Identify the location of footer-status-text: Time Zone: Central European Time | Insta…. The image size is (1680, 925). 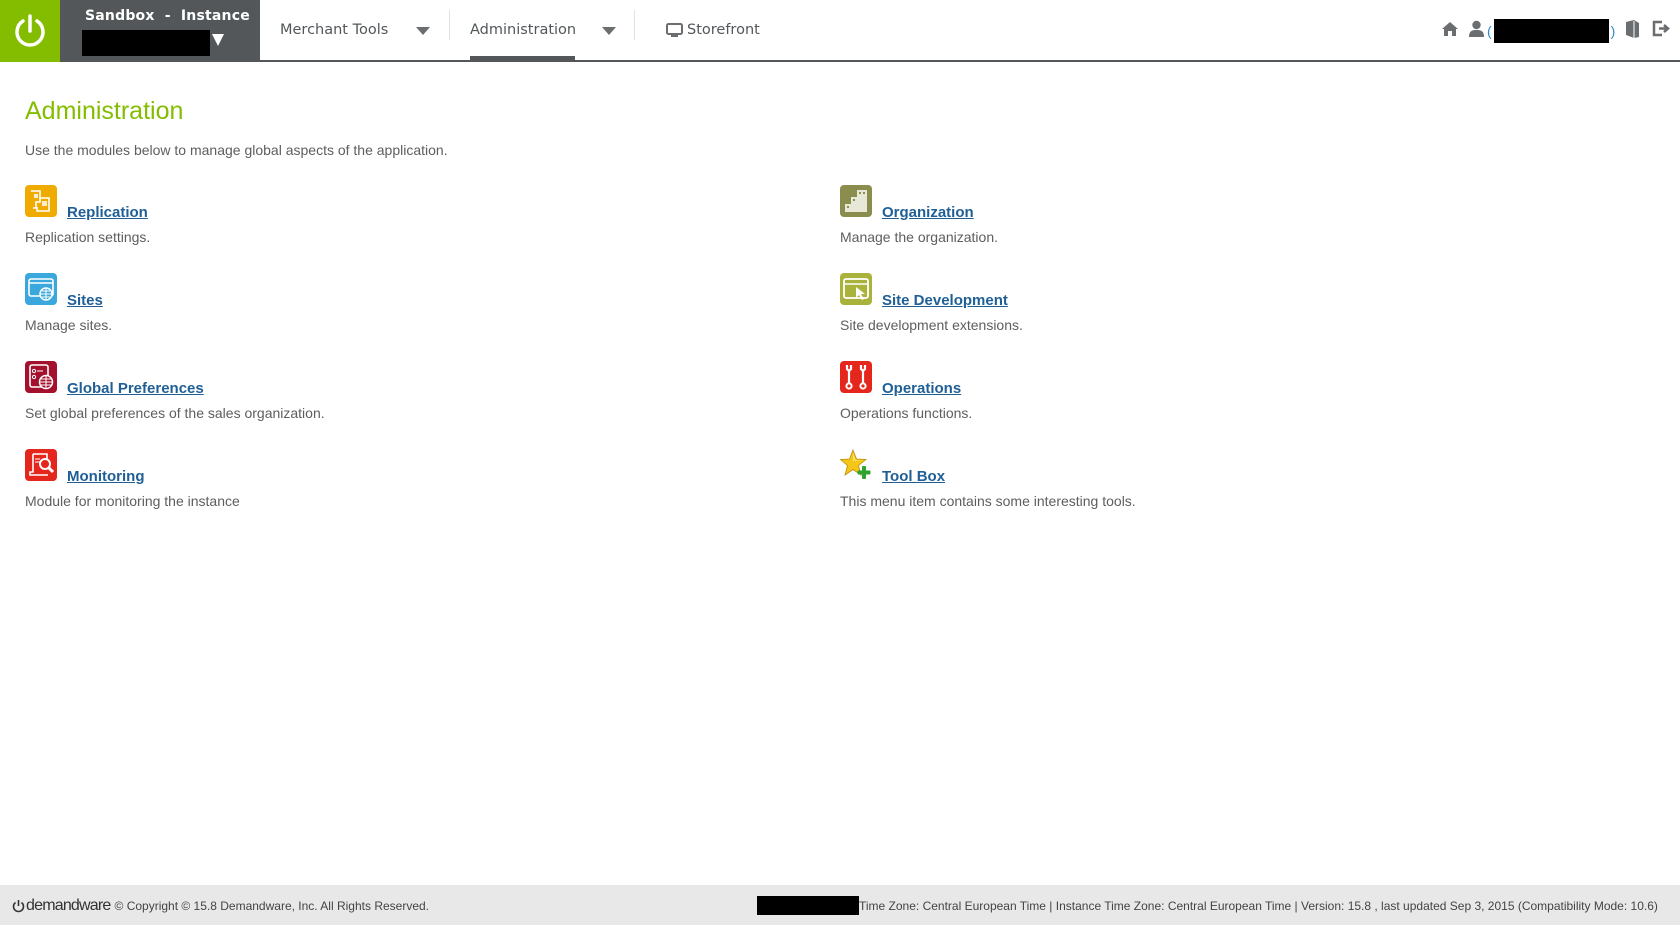
(1258, 905).